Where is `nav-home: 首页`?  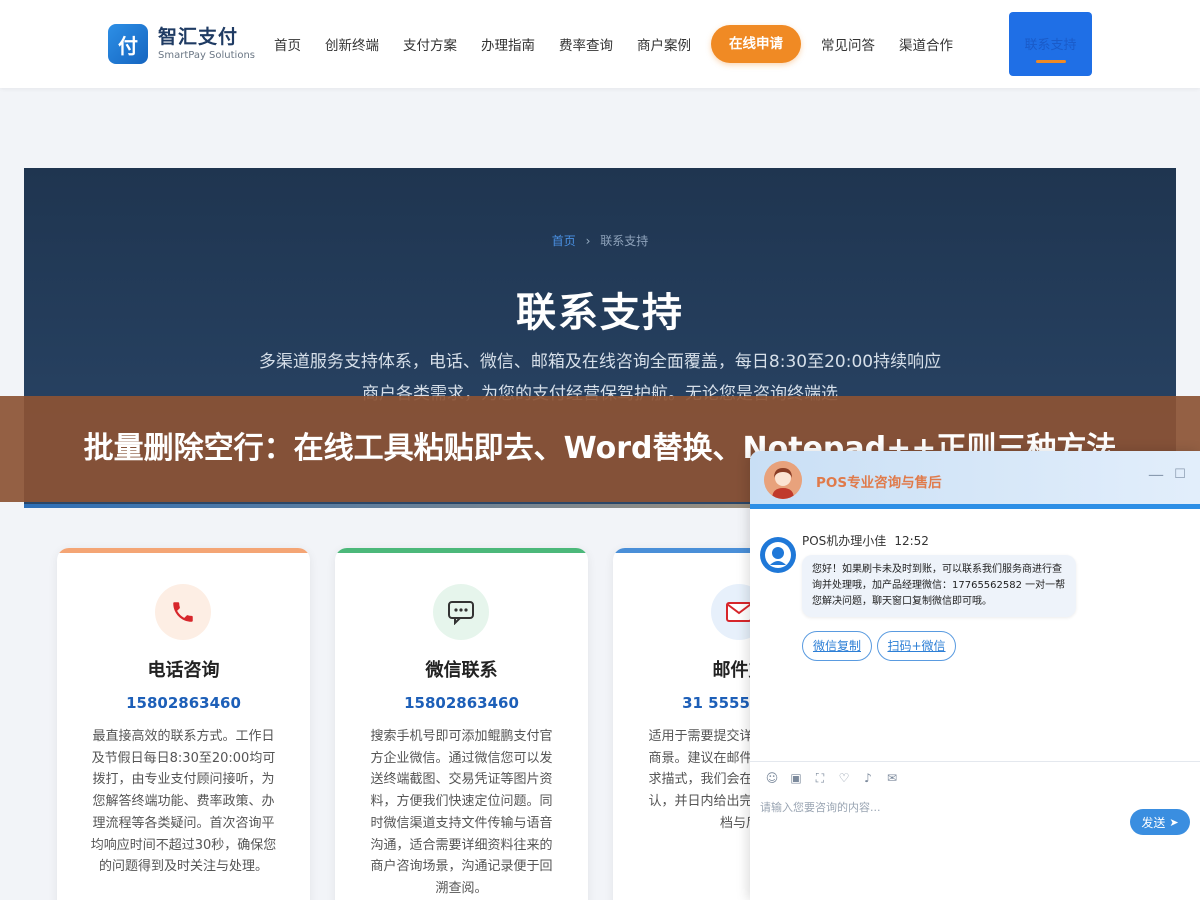
nav-home: 首页 is located at coordinates (287, 44).